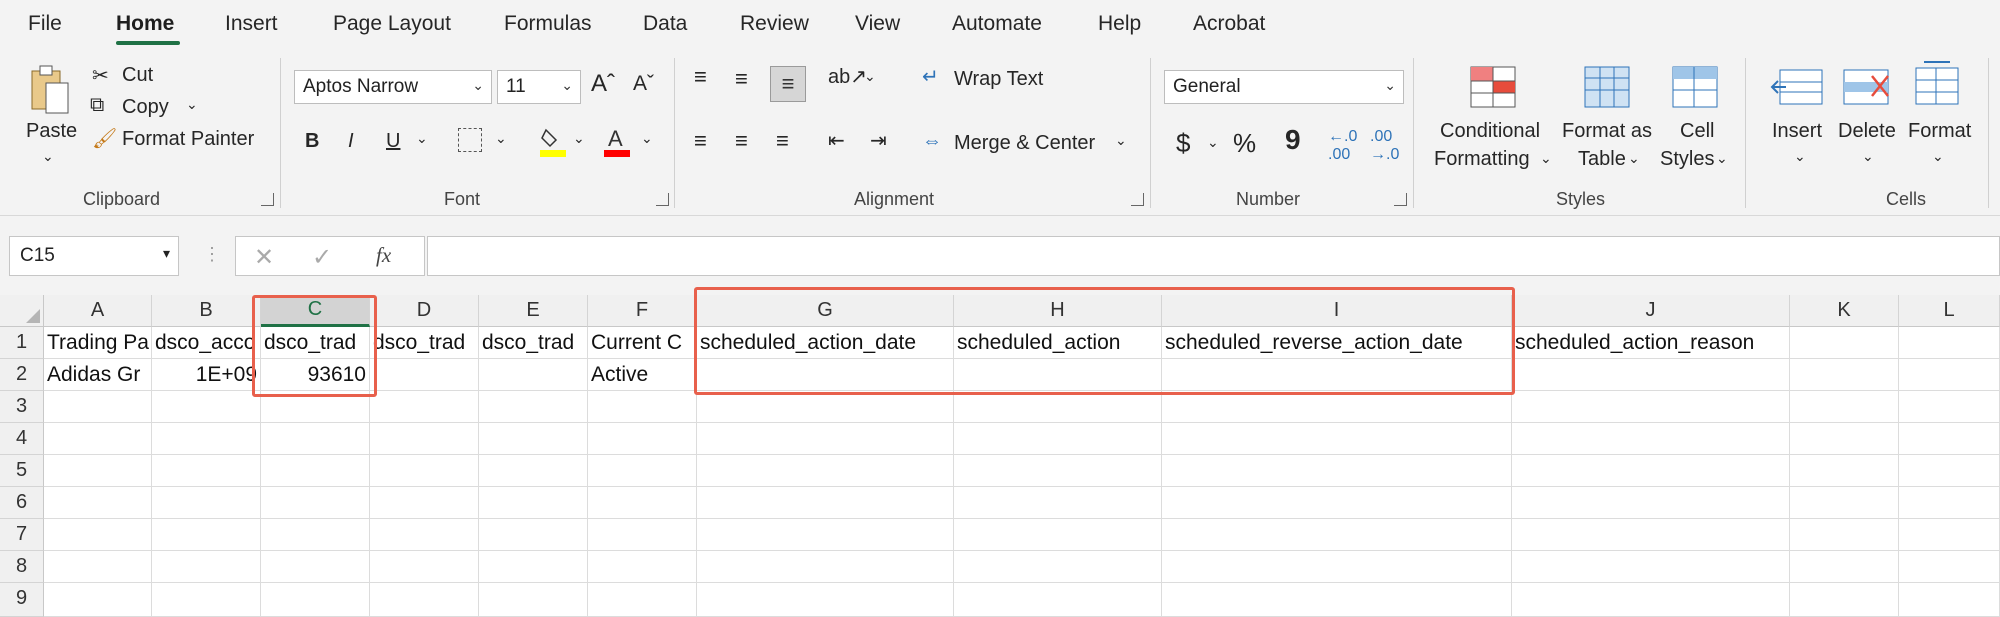 This screenshot has height=617, width=2000. Describe the element at coordinates (870, 76) in the screenshot. I see `orientation-chevron-icon: ⌄` at that location.